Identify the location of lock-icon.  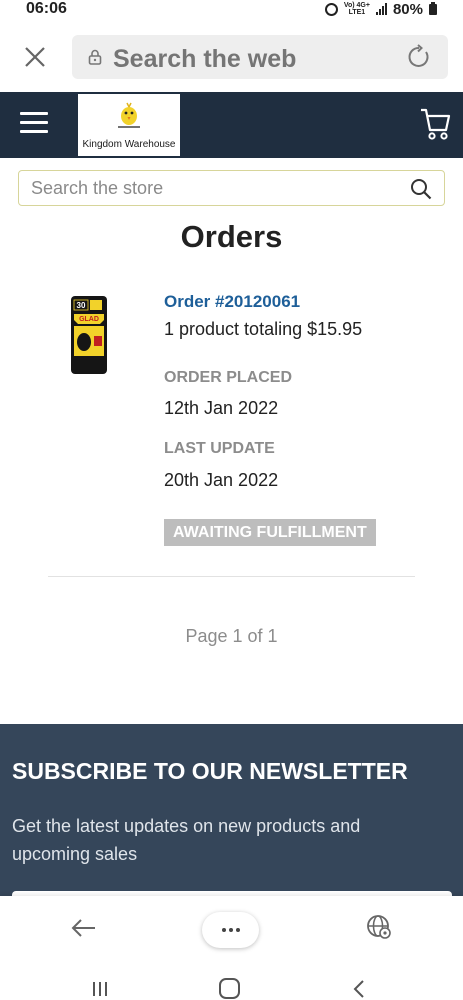
(95, 57).